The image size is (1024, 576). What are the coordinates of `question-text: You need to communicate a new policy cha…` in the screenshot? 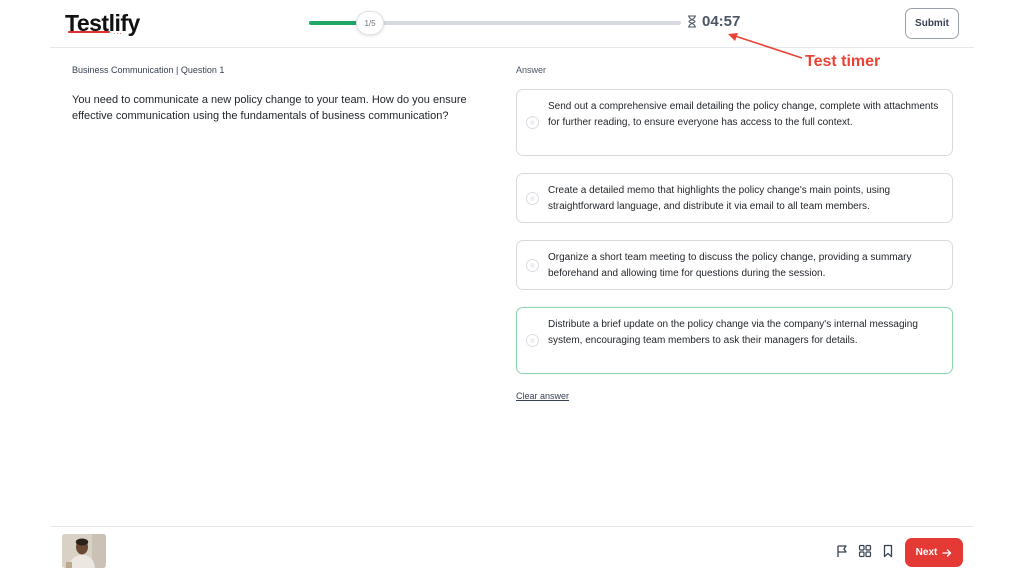 It's located at (269, 108).